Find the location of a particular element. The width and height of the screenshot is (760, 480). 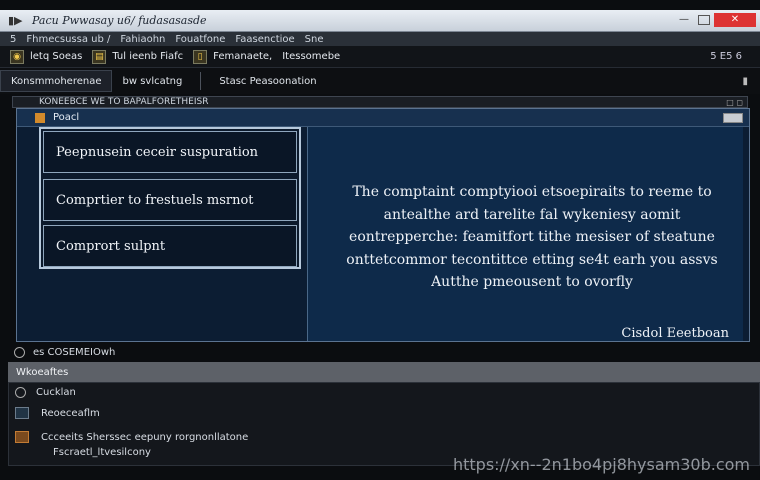

dialog-control-button is located at coordinates (733, 117).